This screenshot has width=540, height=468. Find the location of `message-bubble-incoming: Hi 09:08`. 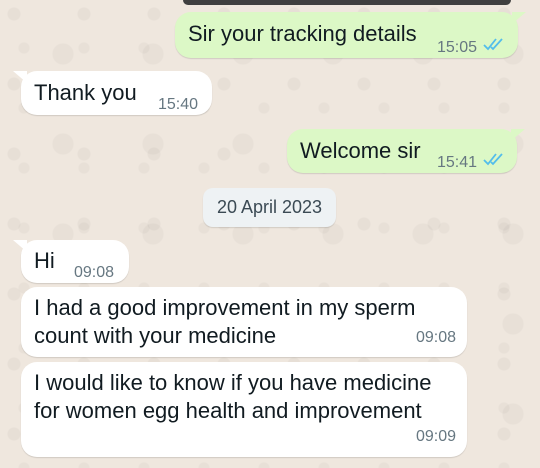

message-bubble-incoming: Hi 09:08 is located at coordinates (71, 261).